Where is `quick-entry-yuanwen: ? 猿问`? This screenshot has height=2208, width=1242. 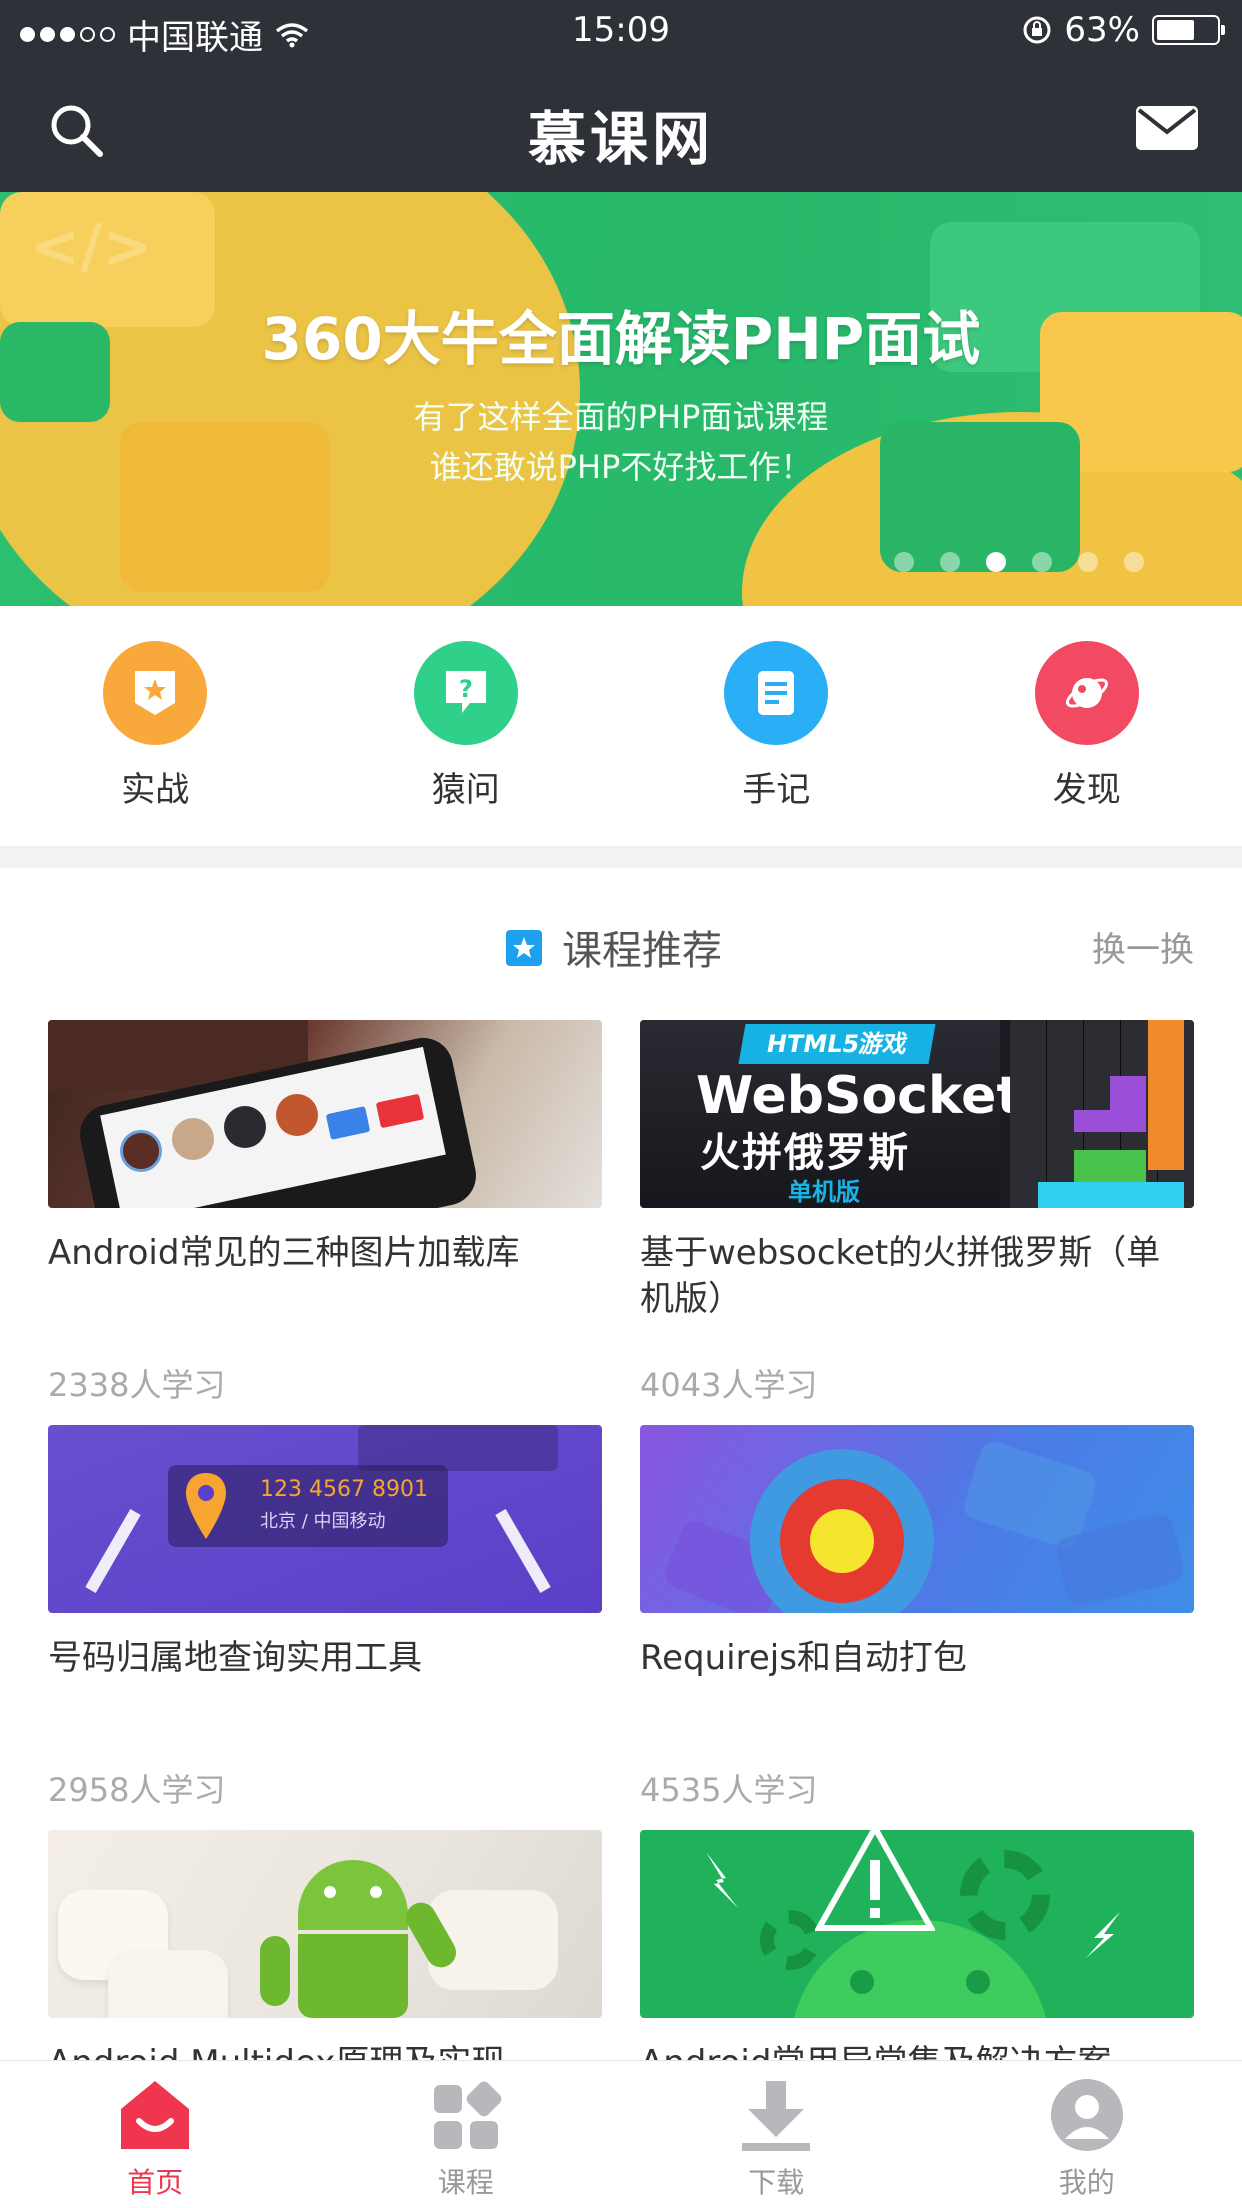 quick-entry-yuanwen: ? 猿问 is located at coordinates (466, 726).